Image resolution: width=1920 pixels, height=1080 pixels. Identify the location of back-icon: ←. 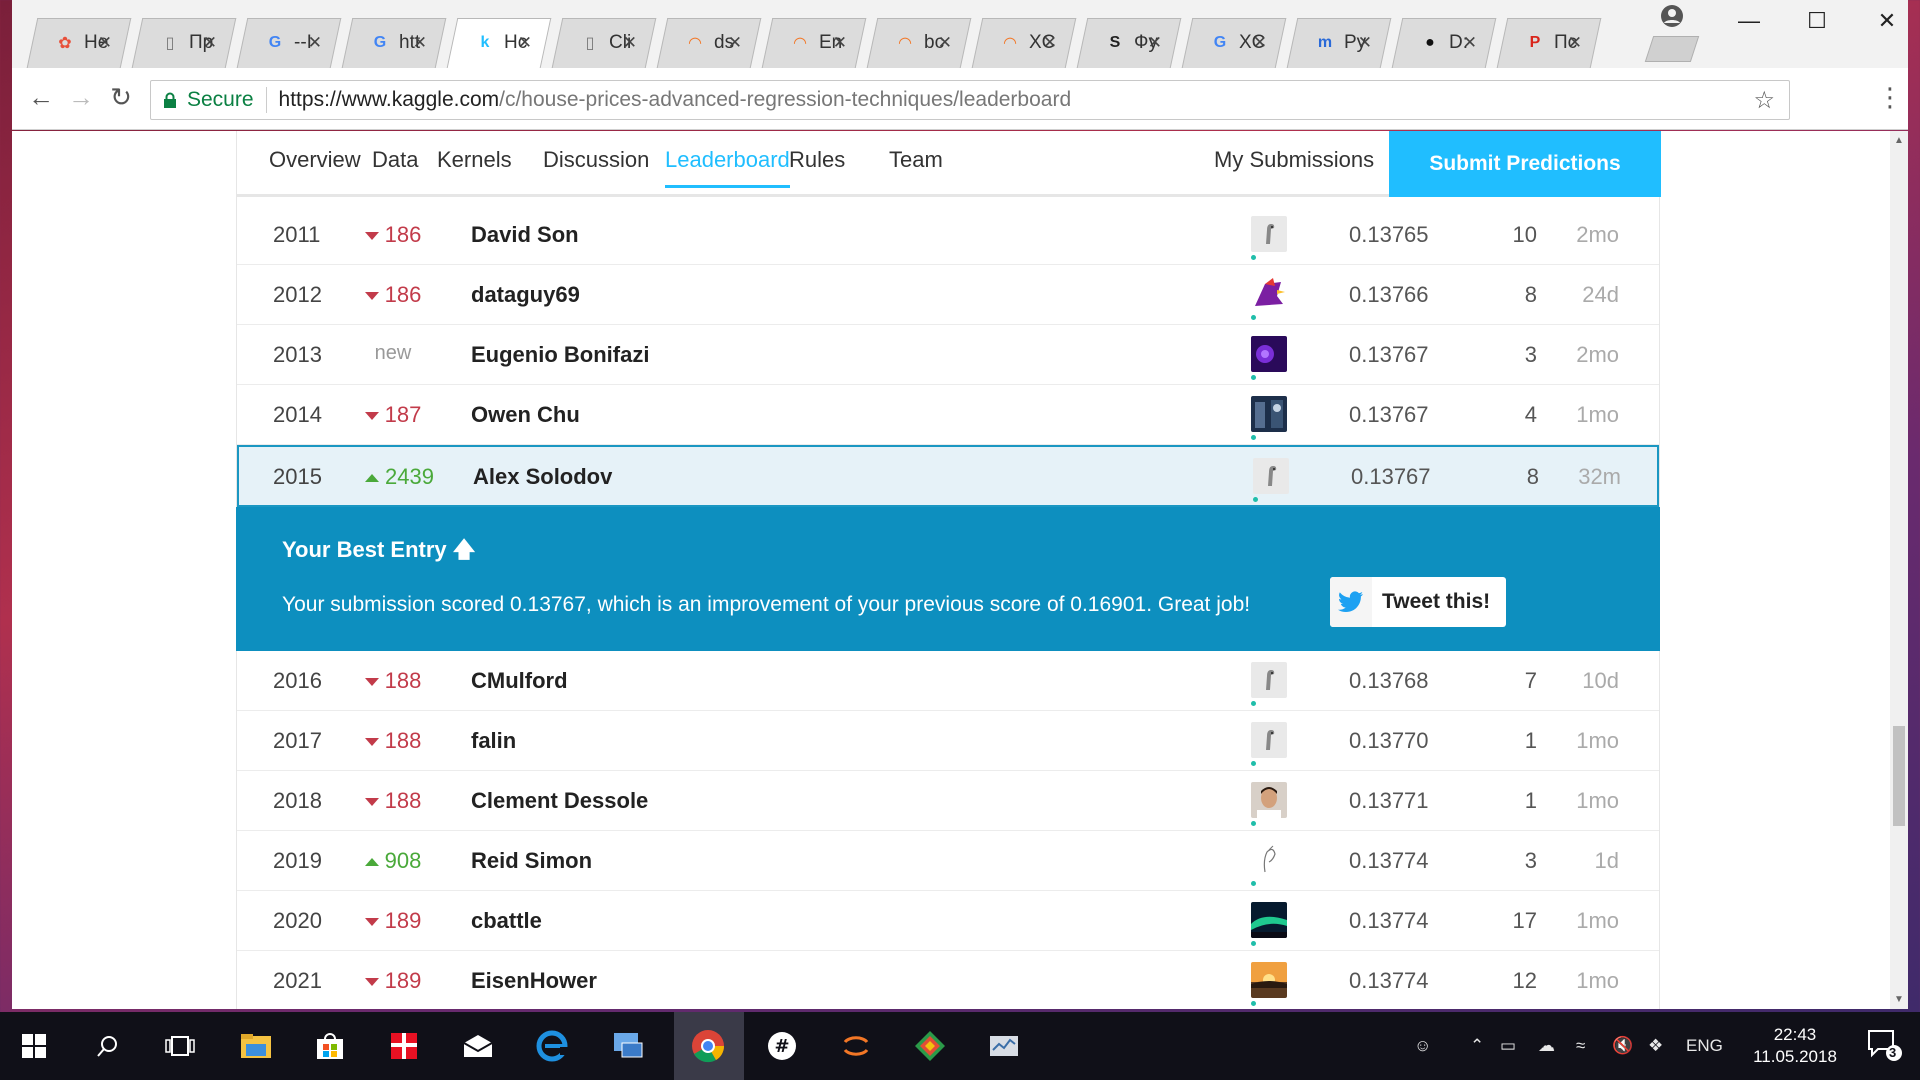
(41, 97).